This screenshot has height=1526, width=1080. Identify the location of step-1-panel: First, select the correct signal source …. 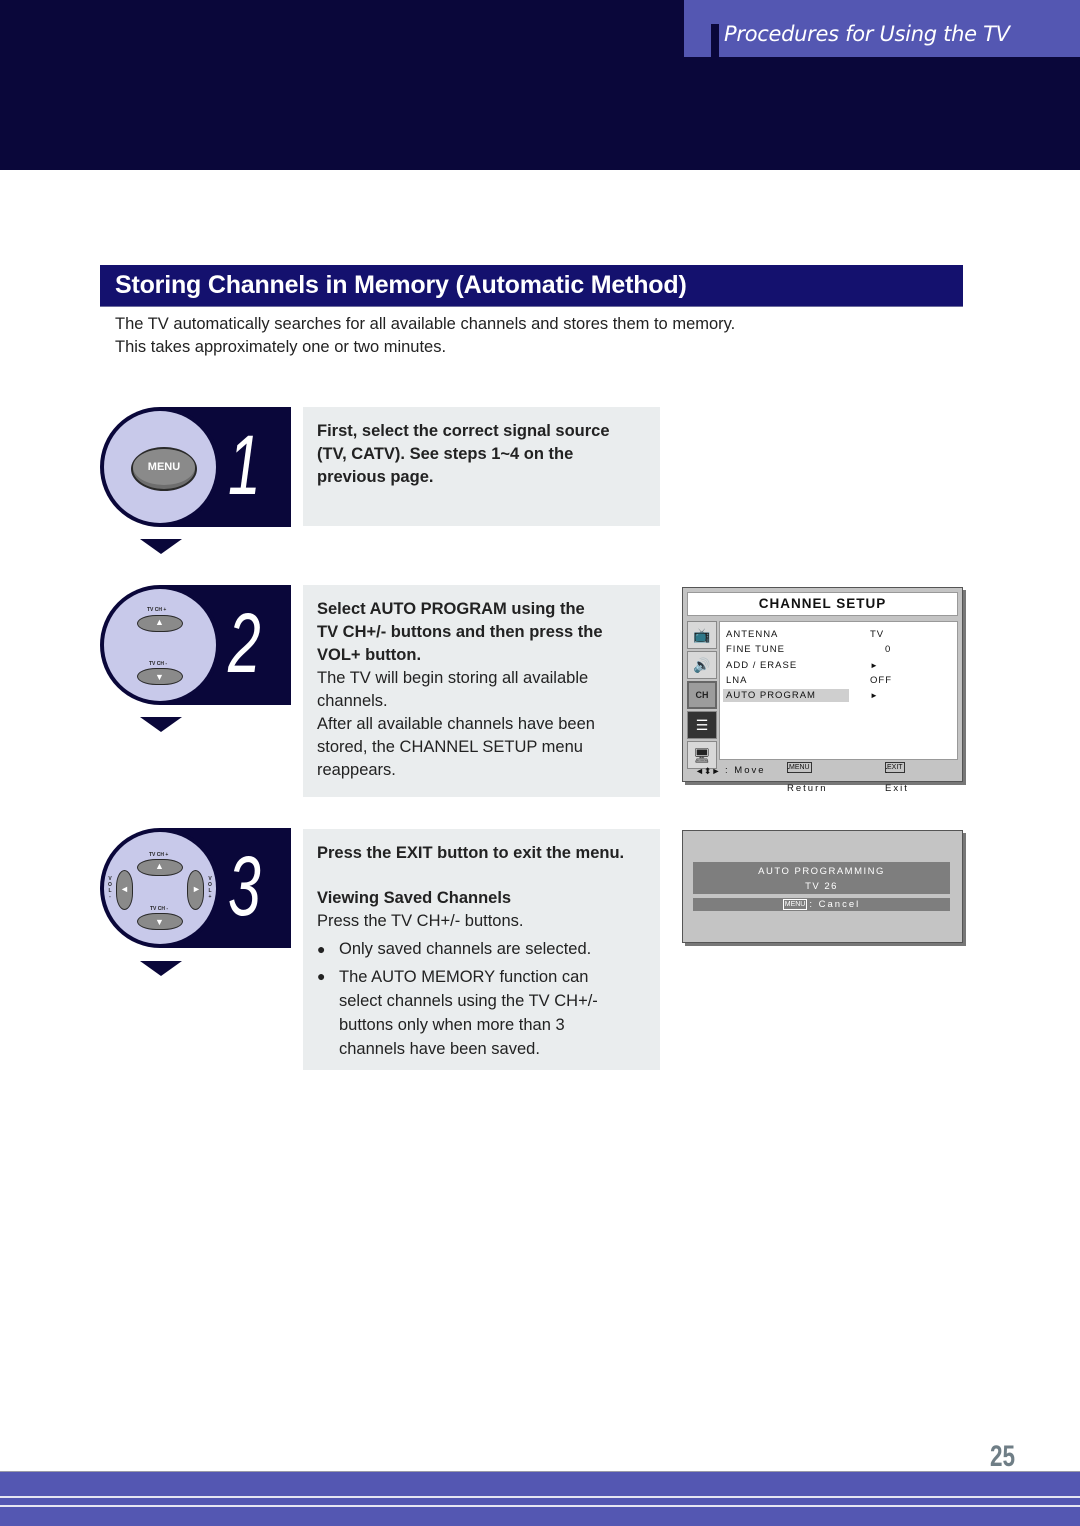
(481, 466).